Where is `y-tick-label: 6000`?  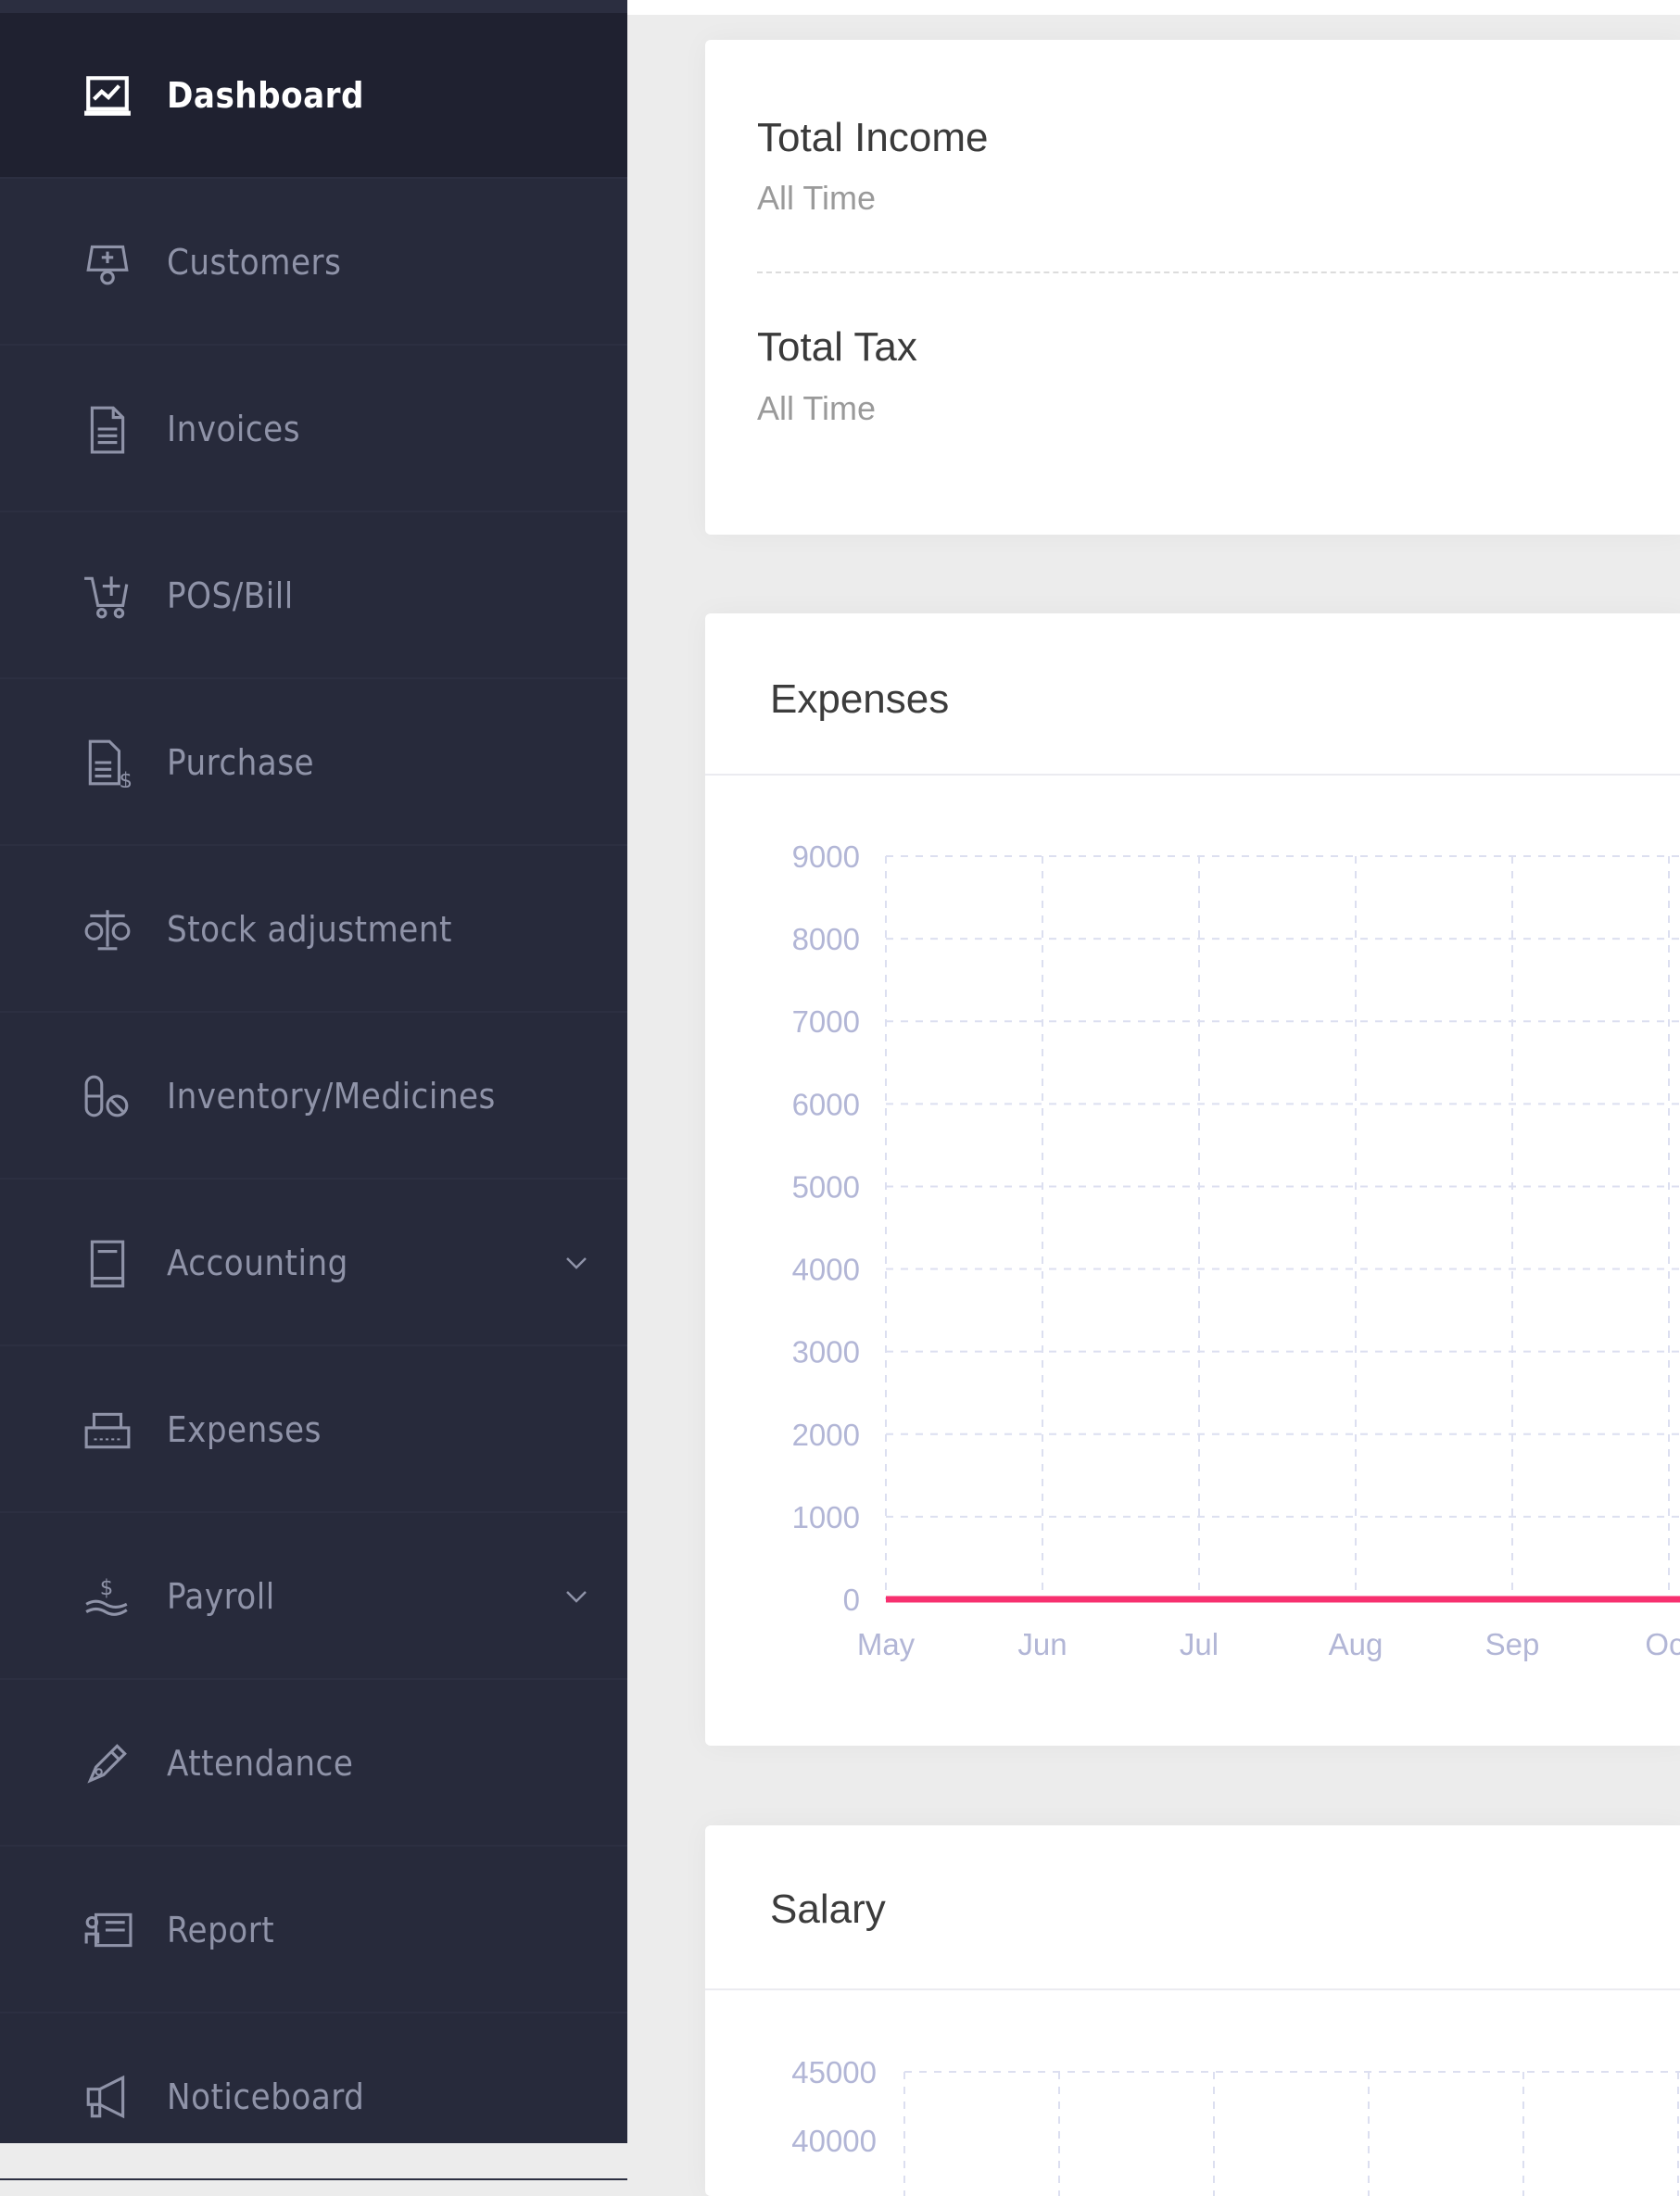
y-tick-label: 6000 is located at coordinates (826, 1104).